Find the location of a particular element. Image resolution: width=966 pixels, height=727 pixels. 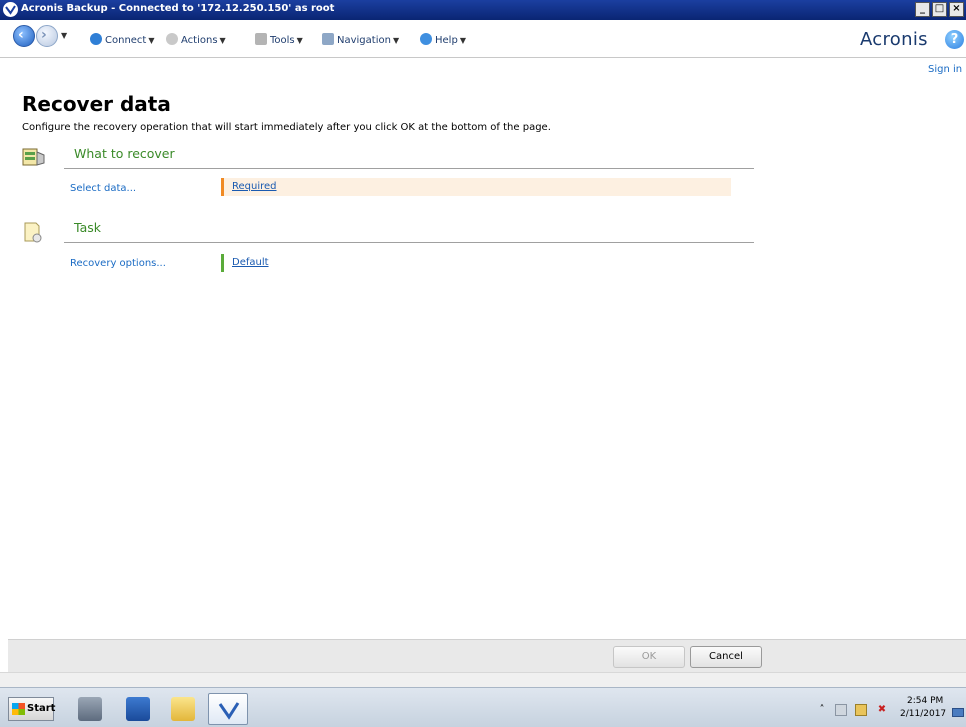

taskbar-powershell is located at coordinates (138, 709).